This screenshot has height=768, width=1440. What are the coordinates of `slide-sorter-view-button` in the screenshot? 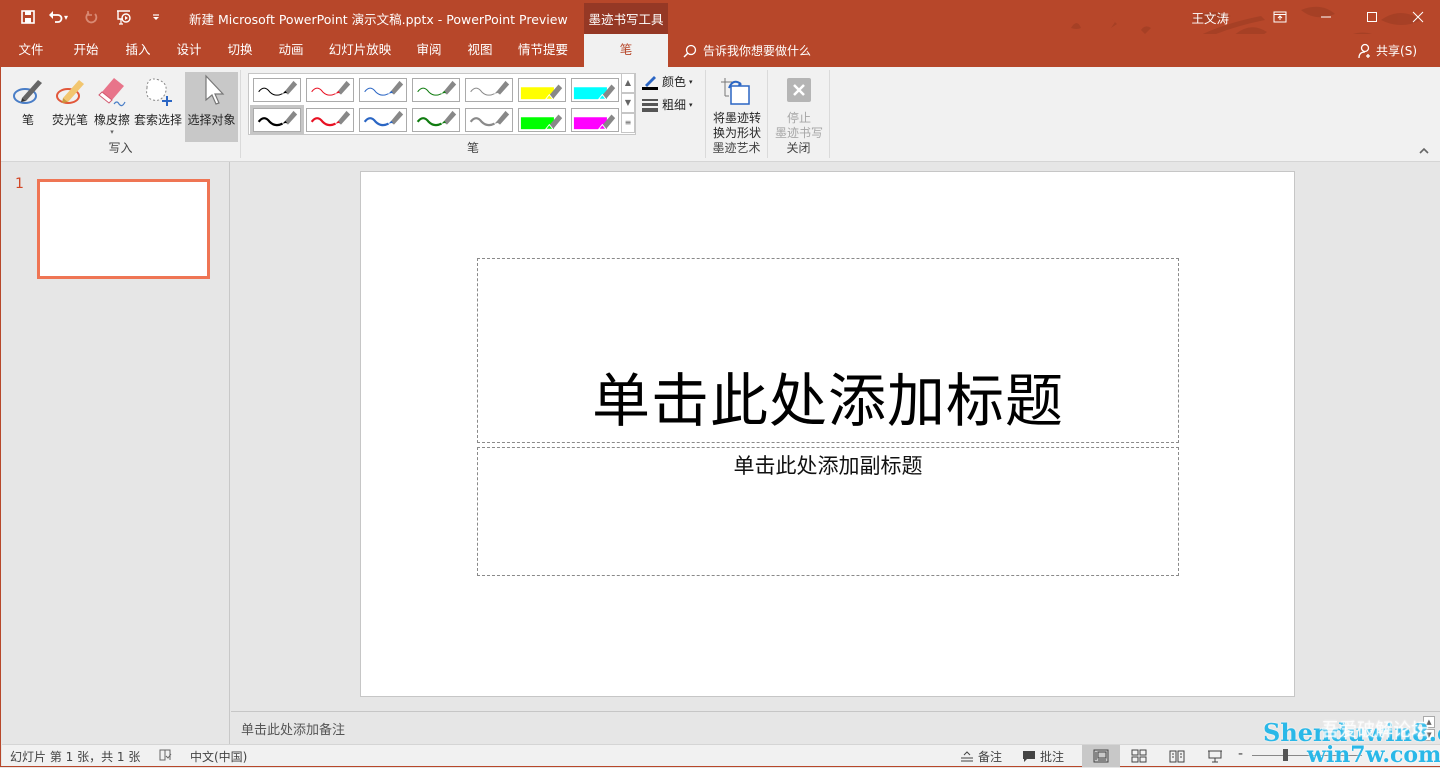 It's located at (1139, 756).